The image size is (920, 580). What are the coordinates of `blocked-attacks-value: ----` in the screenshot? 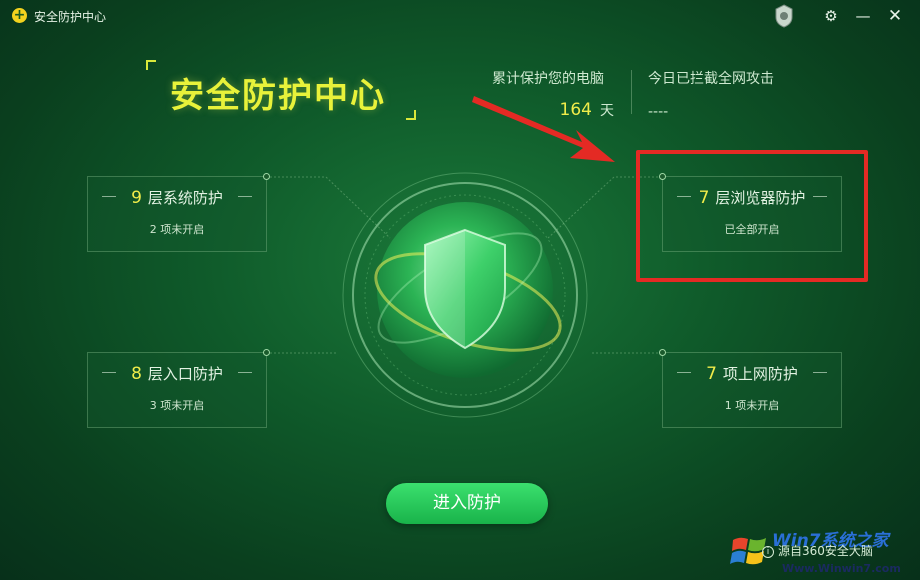 It's located at (658, 112).